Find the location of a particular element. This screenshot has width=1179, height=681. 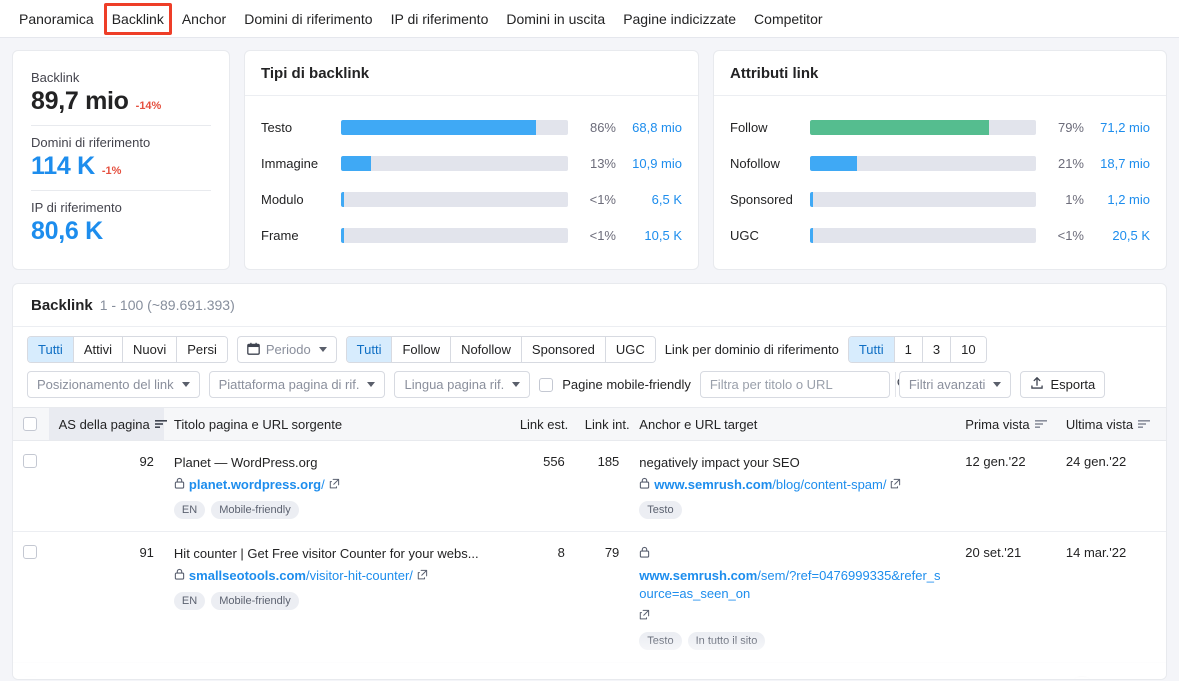

metric-domini-value: 114 K is located at coordinates (63, 166).